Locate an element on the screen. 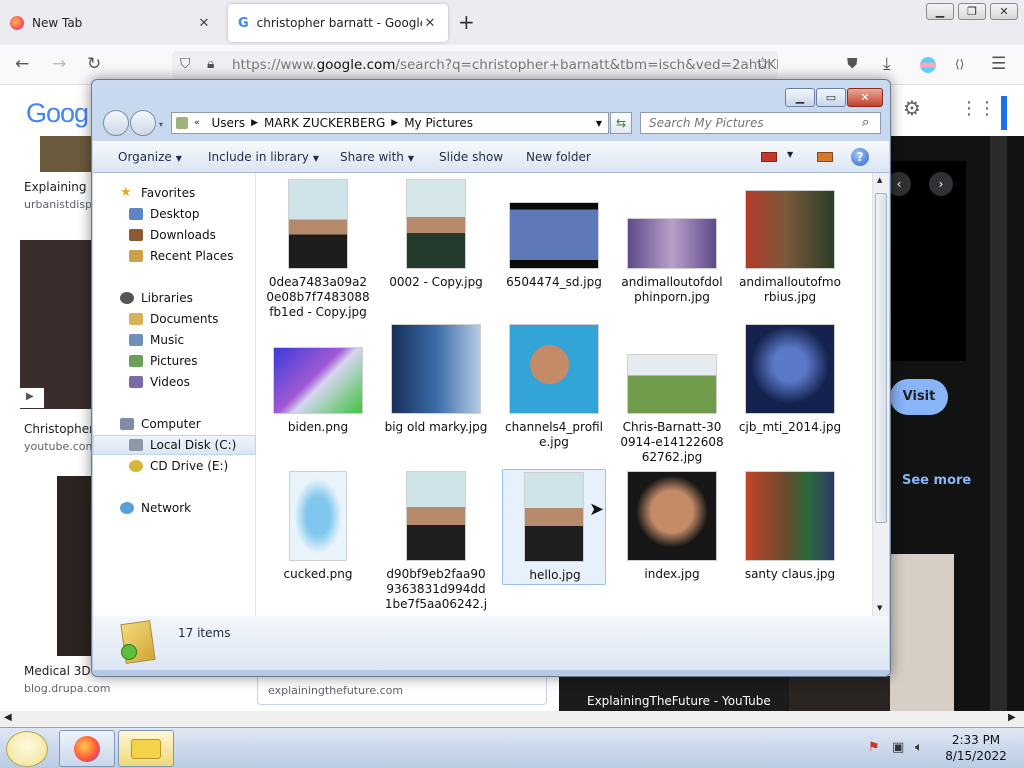 This screenshot has height=768, width=1024. search-input is located at coordinates (760, 123).